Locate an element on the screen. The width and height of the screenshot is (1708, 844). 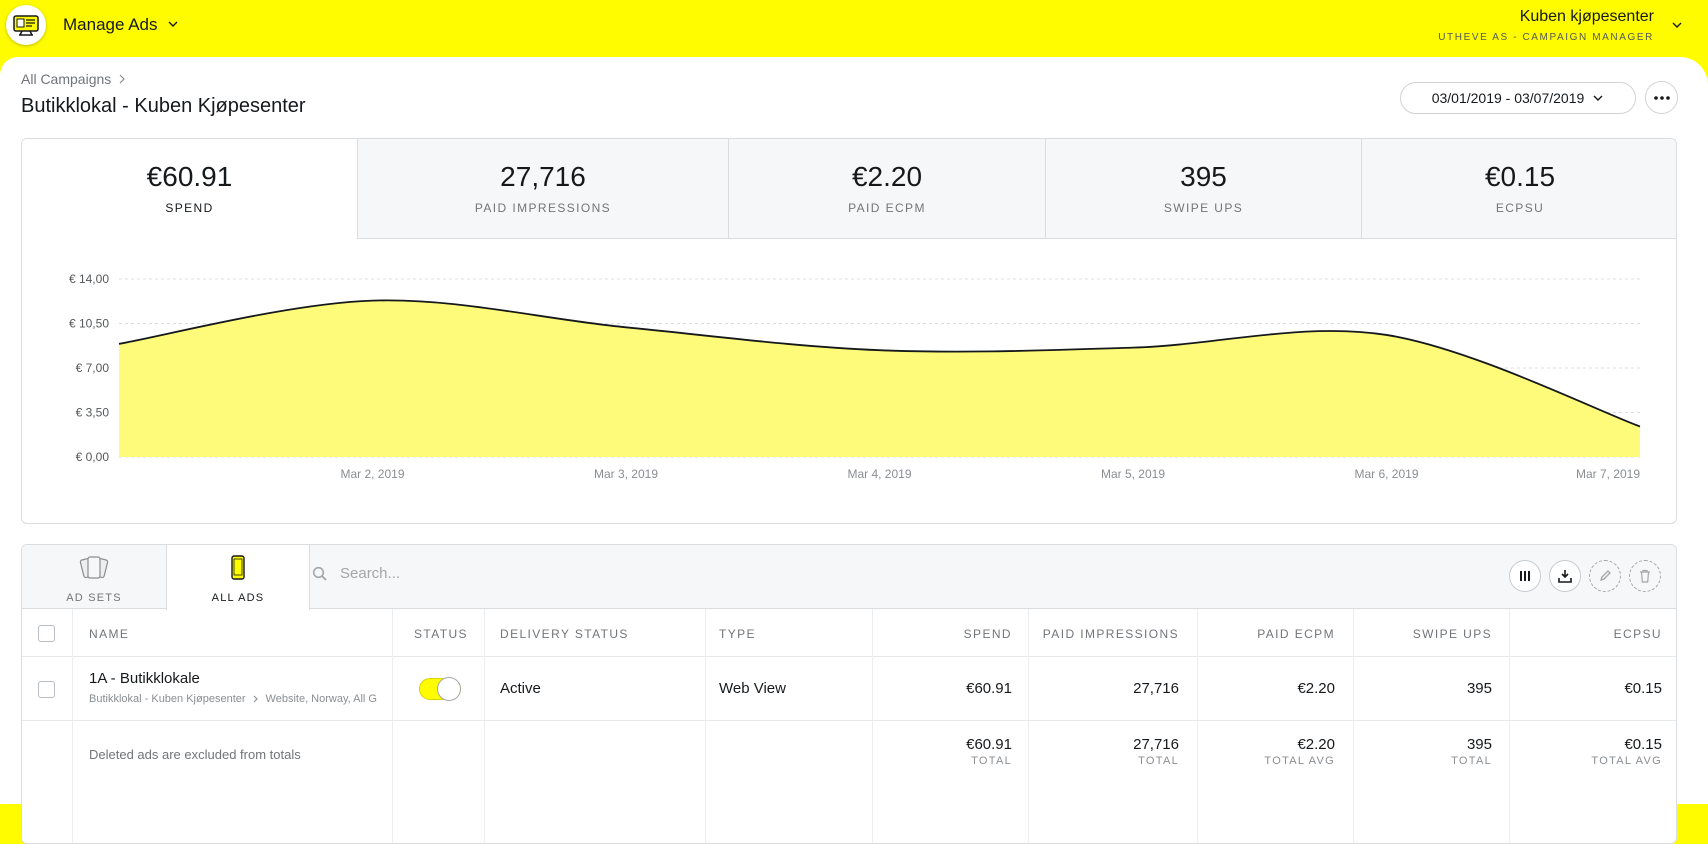
tab-paid-ecpm: €2.20 PAID ECPM is located at coordinates (886, 189).